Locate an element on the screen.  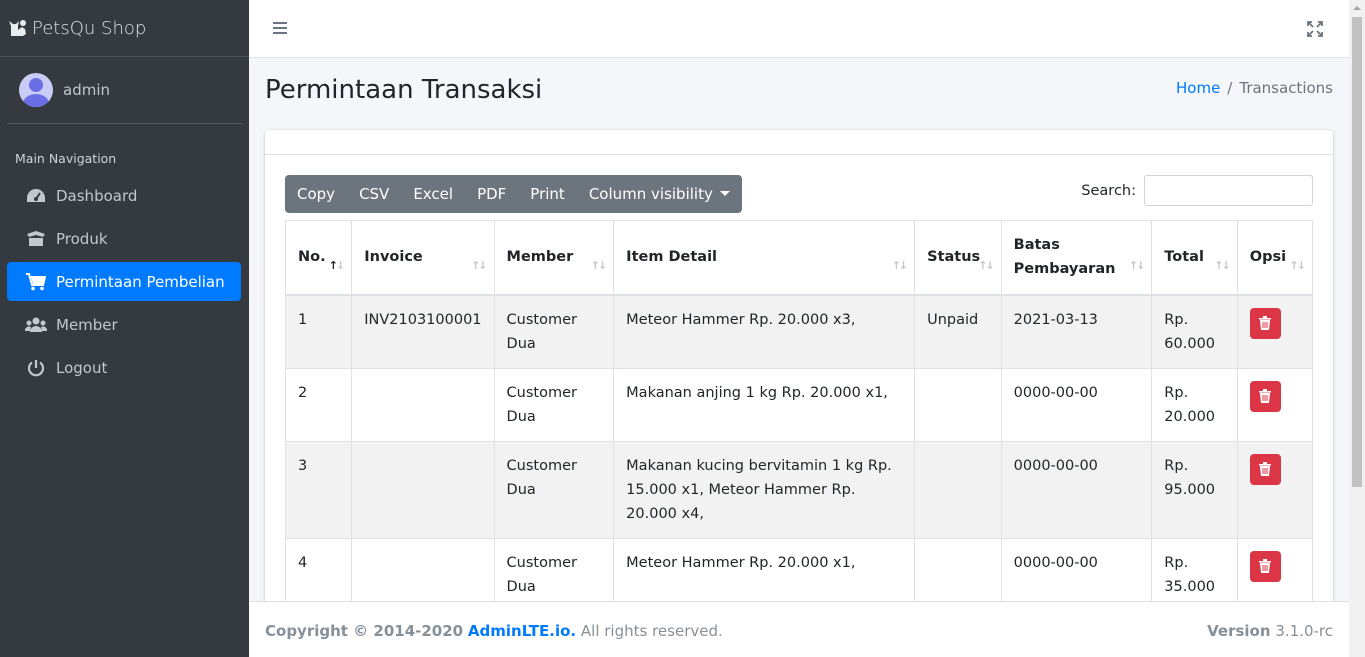
column-header-invoice: Invoice ↑↓ is located at coordinates (423, 258).